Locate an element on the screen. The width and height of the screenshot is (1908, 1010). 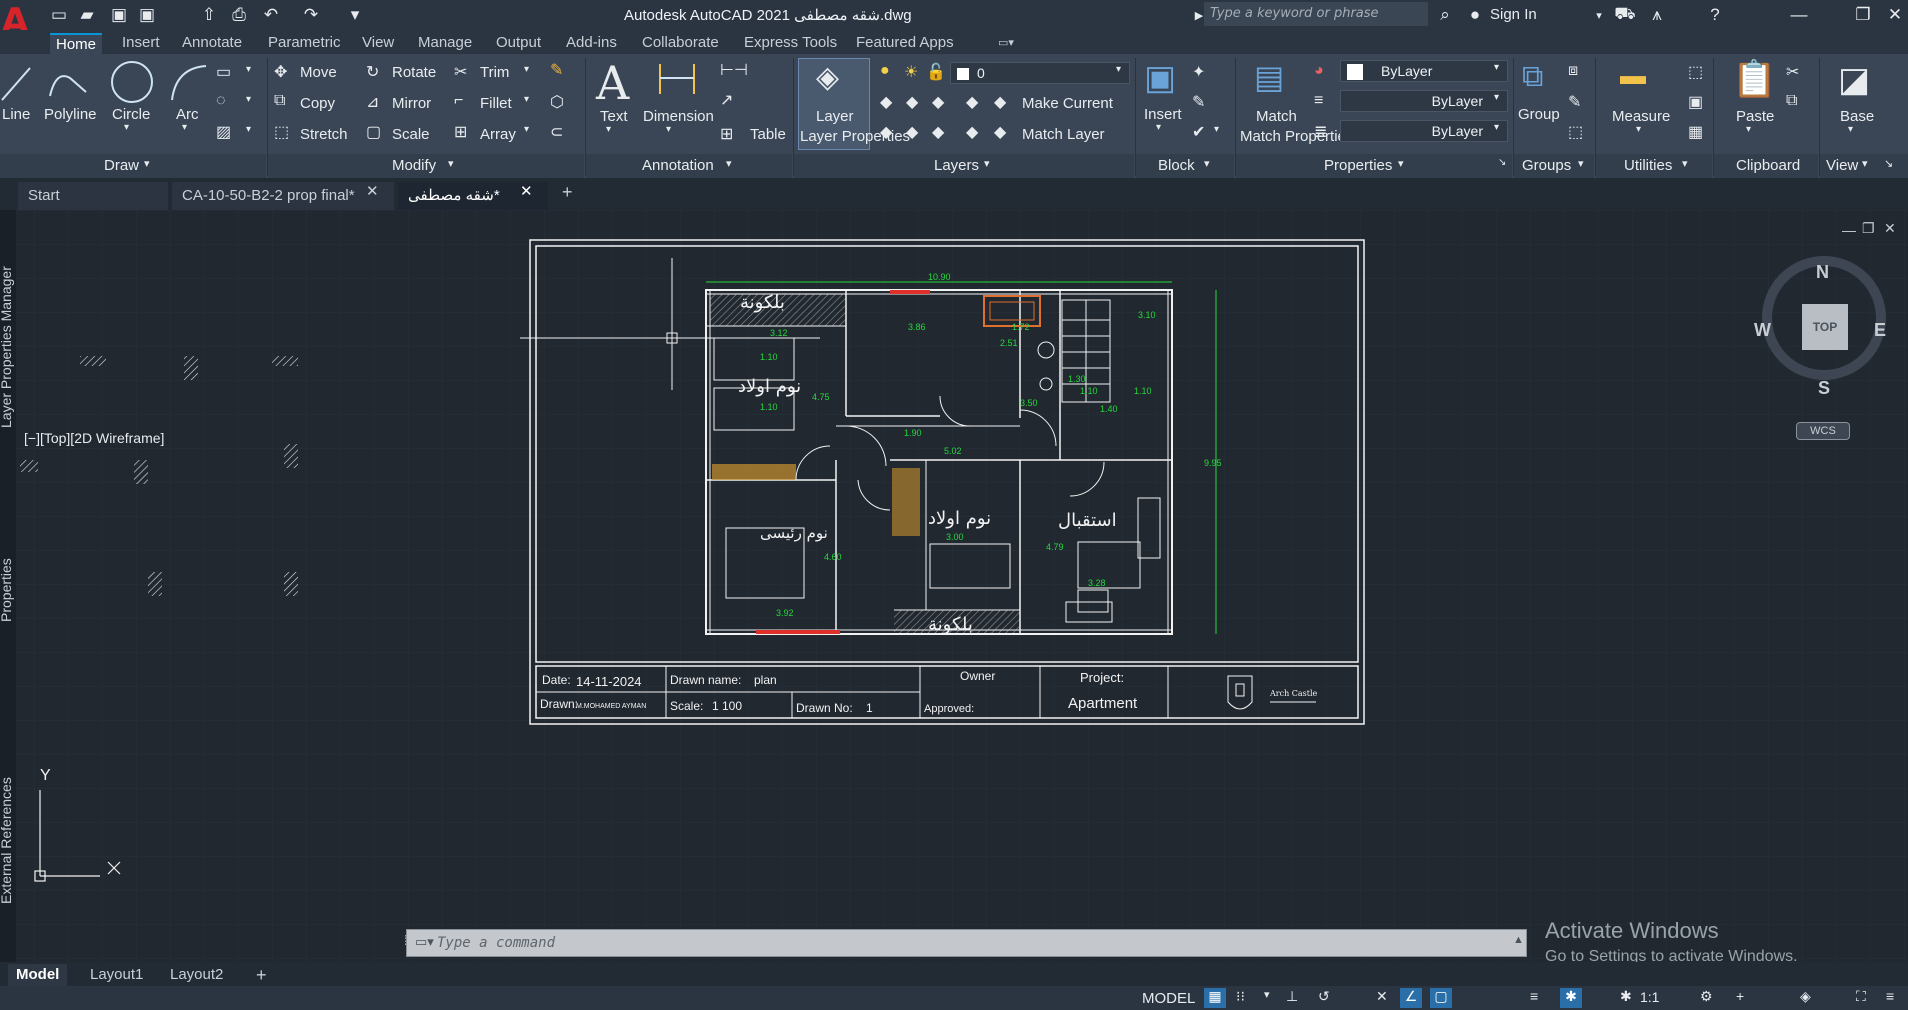
color-dropdown: ByLayer is located at coordinates (1424, 71).